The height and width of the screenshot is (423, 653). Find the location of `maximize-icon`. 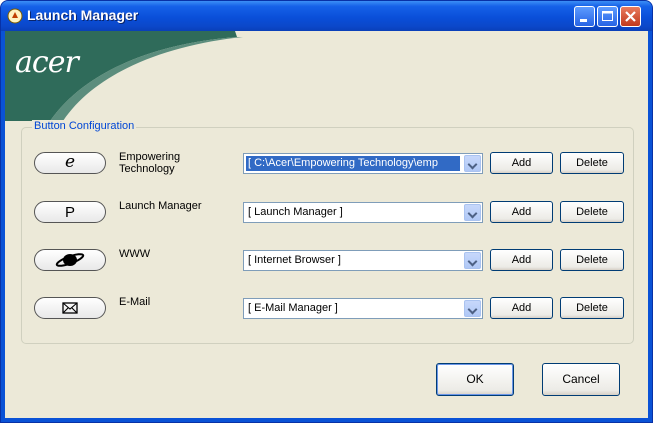

maximize-icon is located at coordinates (607, 16).